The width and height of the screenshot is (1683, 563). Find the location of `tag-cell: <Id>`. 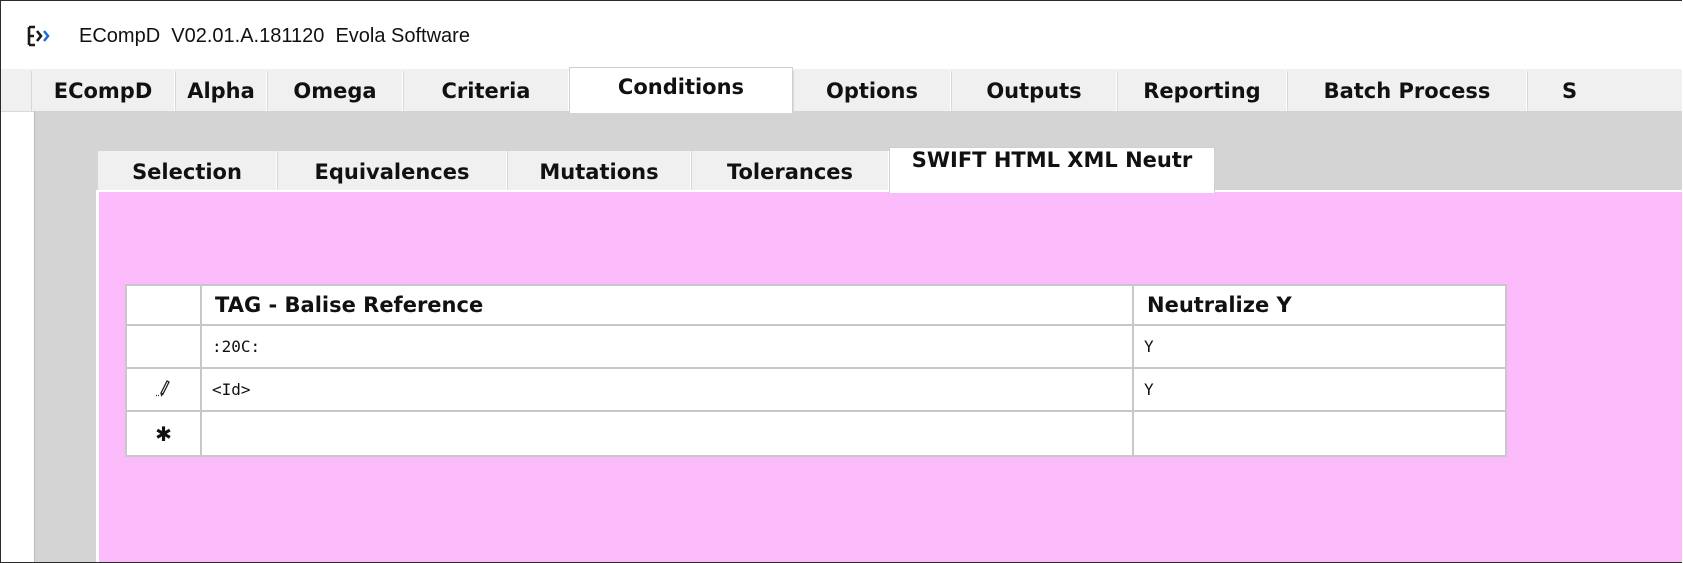

tag-cell: <Id> is located at coordinates (667, 389).